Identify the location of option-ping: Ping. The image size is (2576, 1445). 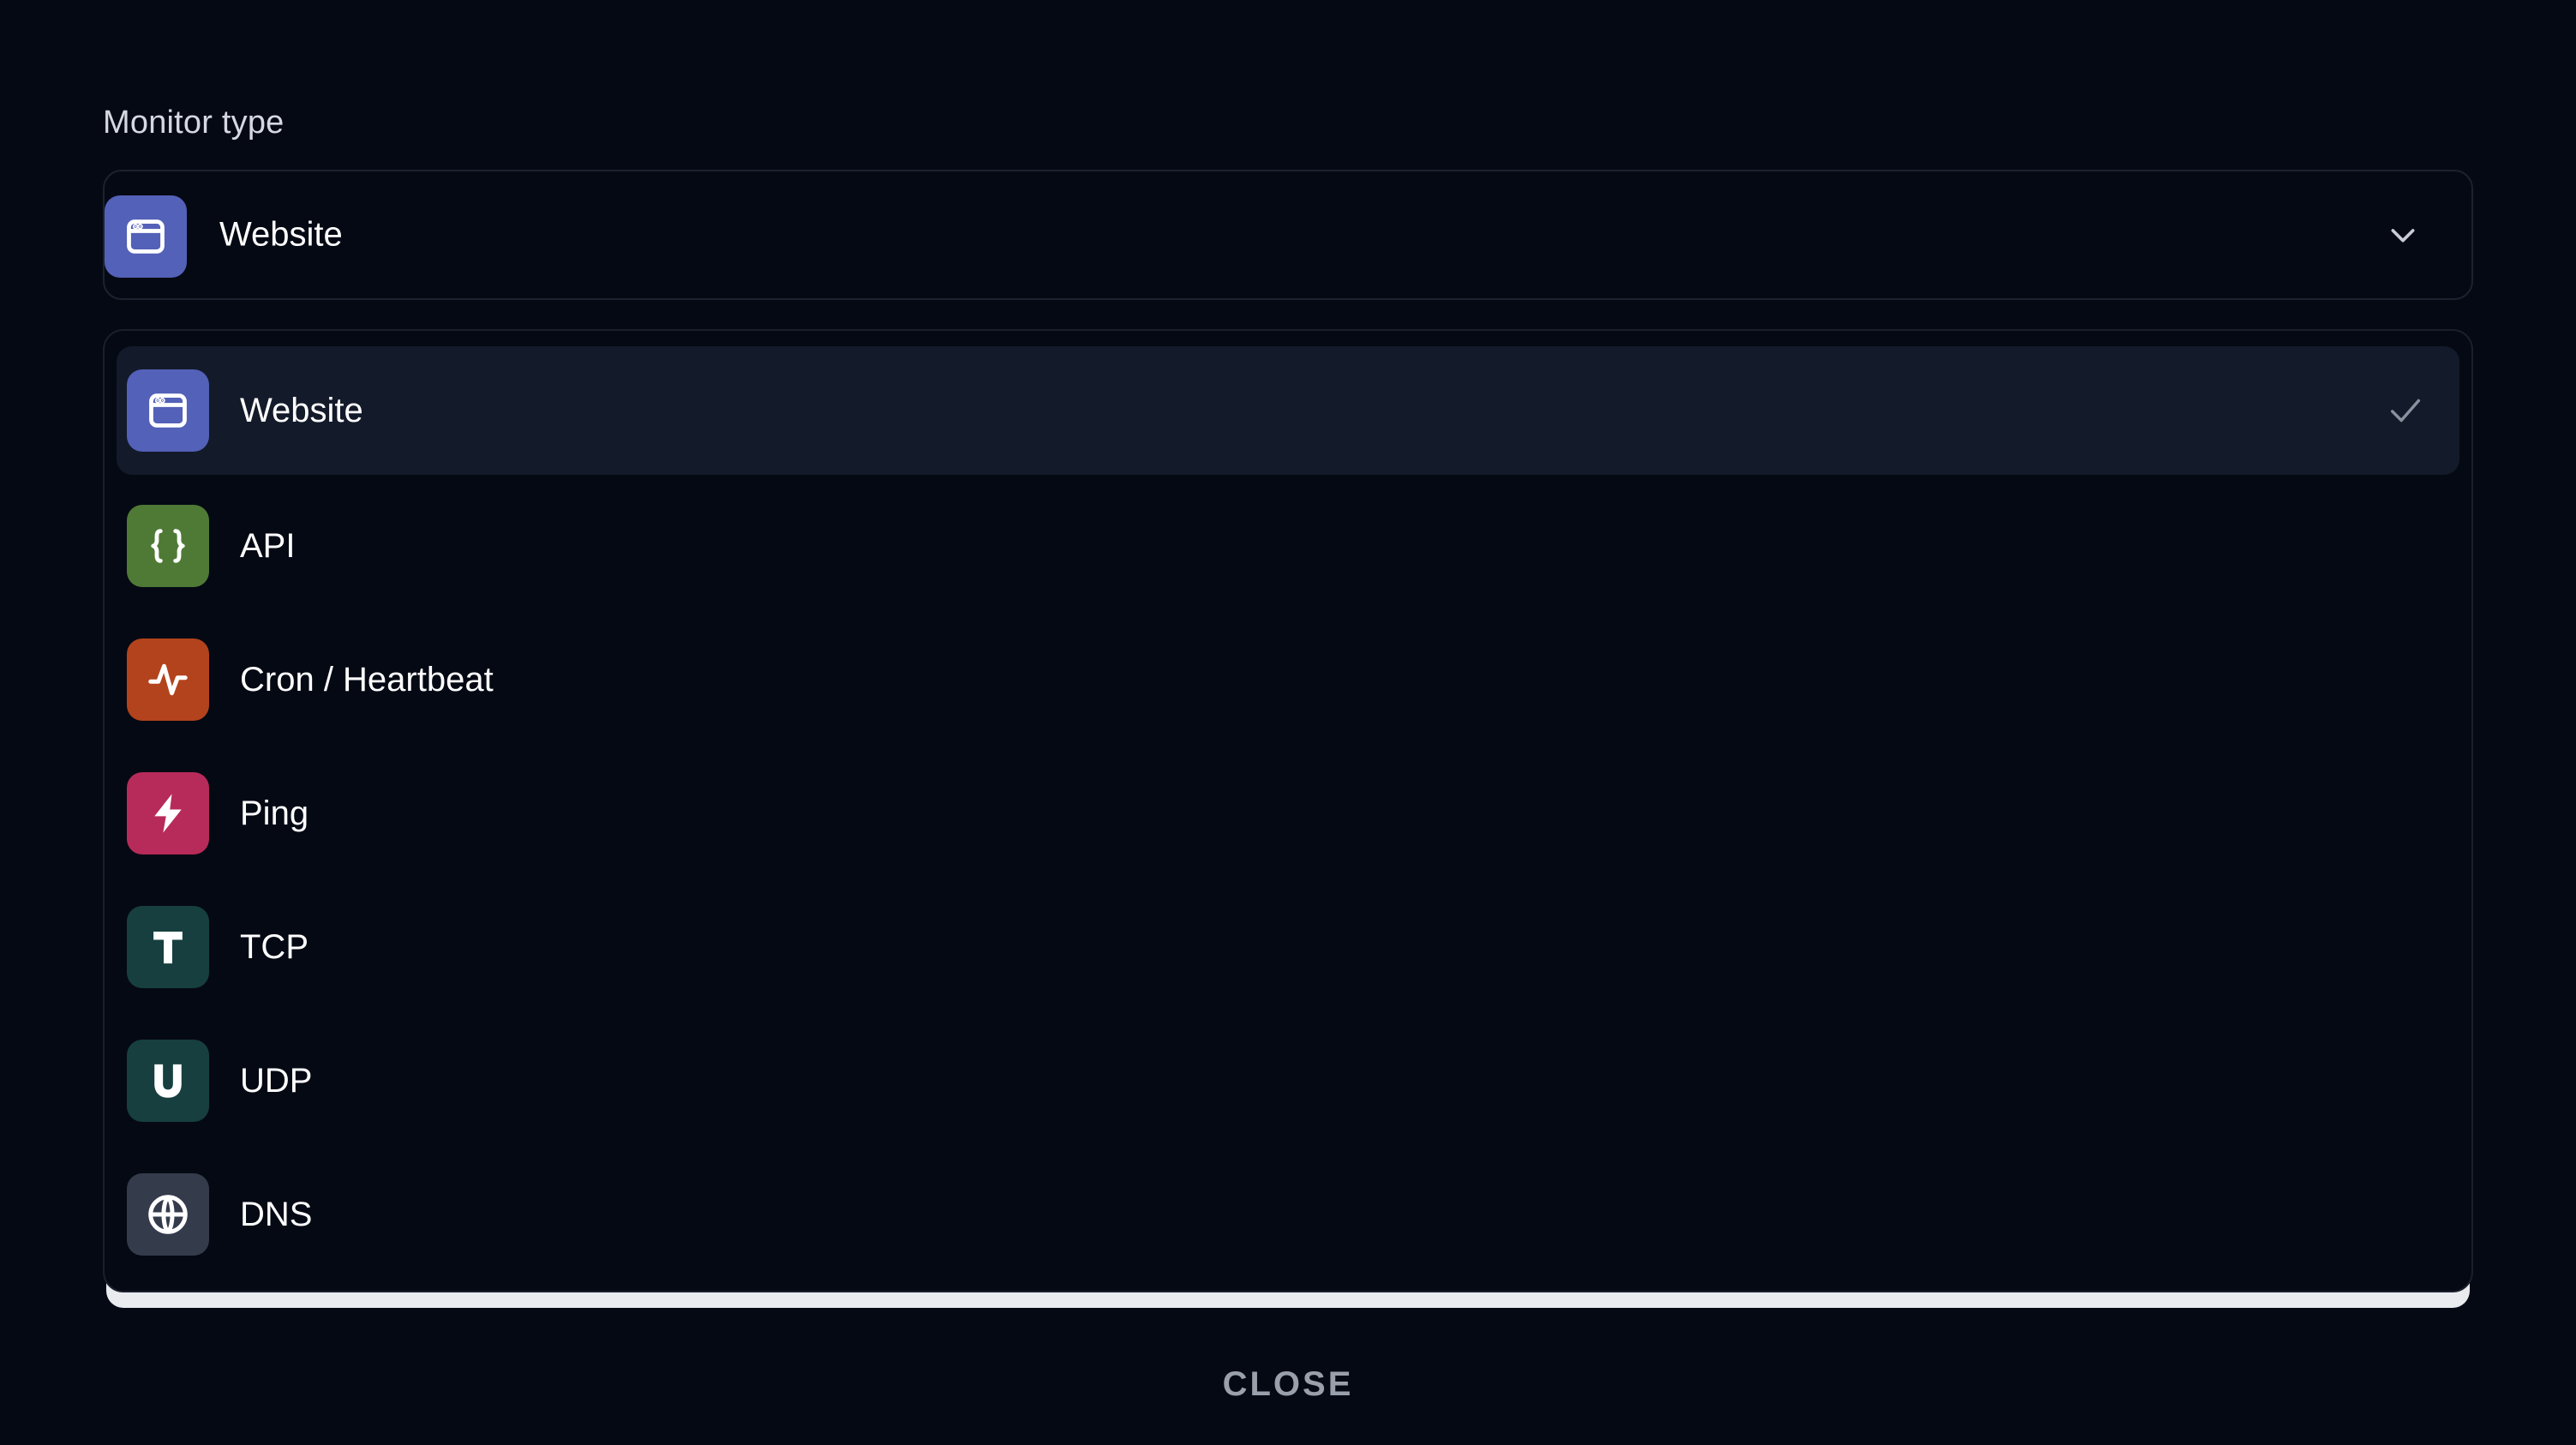
(1288, 813).